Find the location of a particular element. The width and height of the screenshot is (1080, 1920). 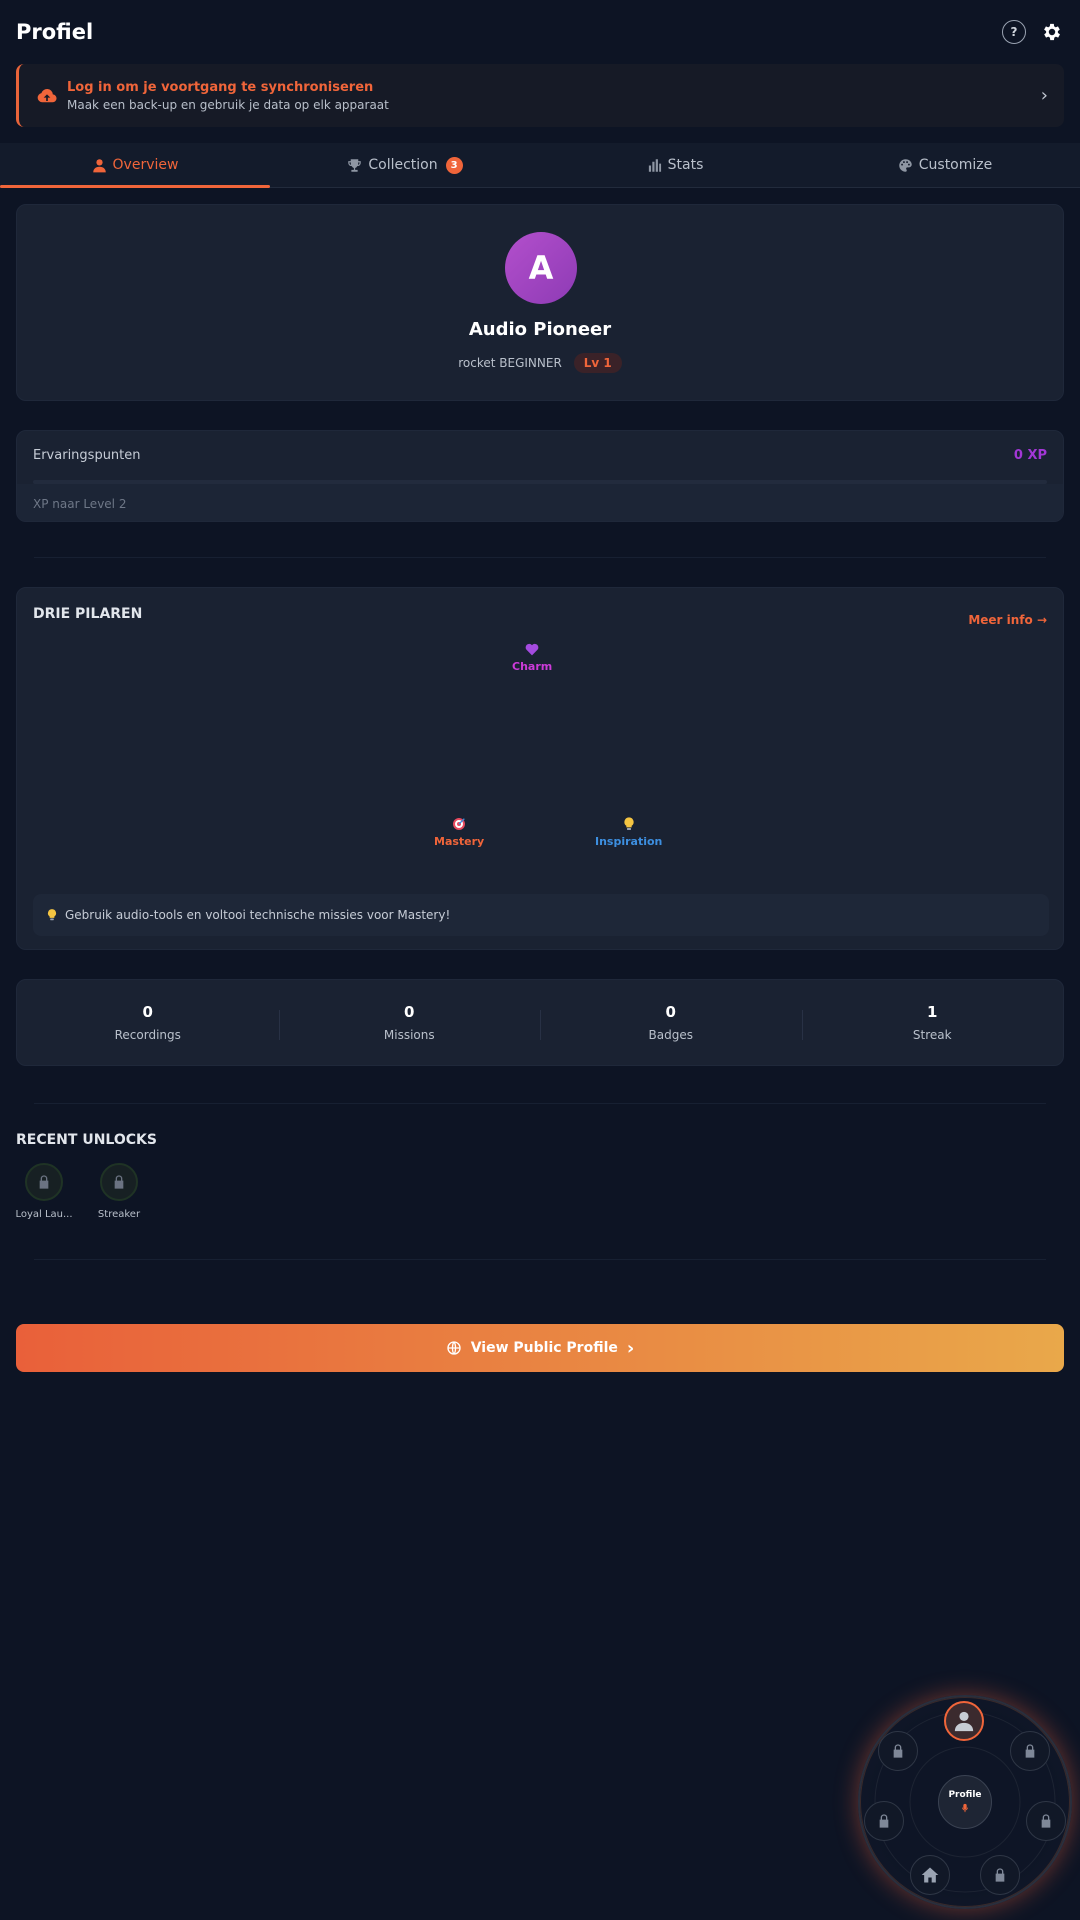

radial-center-button: Profile is located at coordinates (965, 1802).